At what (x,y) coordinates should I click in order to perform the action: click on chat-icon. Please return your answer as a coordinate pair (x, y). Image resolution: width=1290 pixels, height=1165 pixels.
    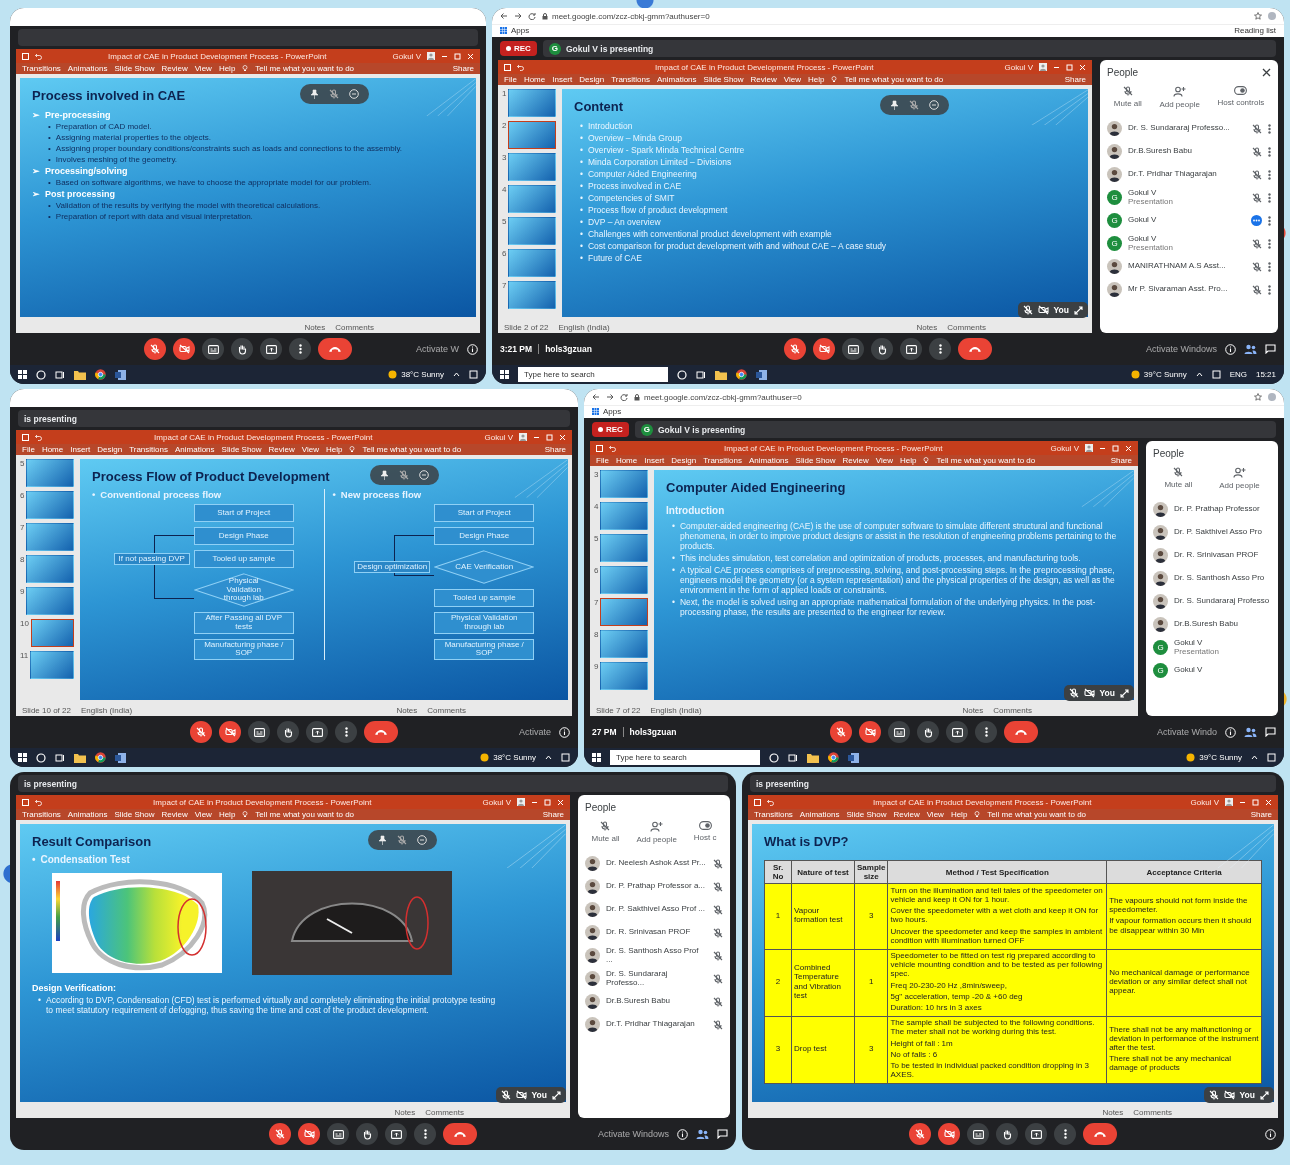
    Looking at the image, I should click on (722, 1134).